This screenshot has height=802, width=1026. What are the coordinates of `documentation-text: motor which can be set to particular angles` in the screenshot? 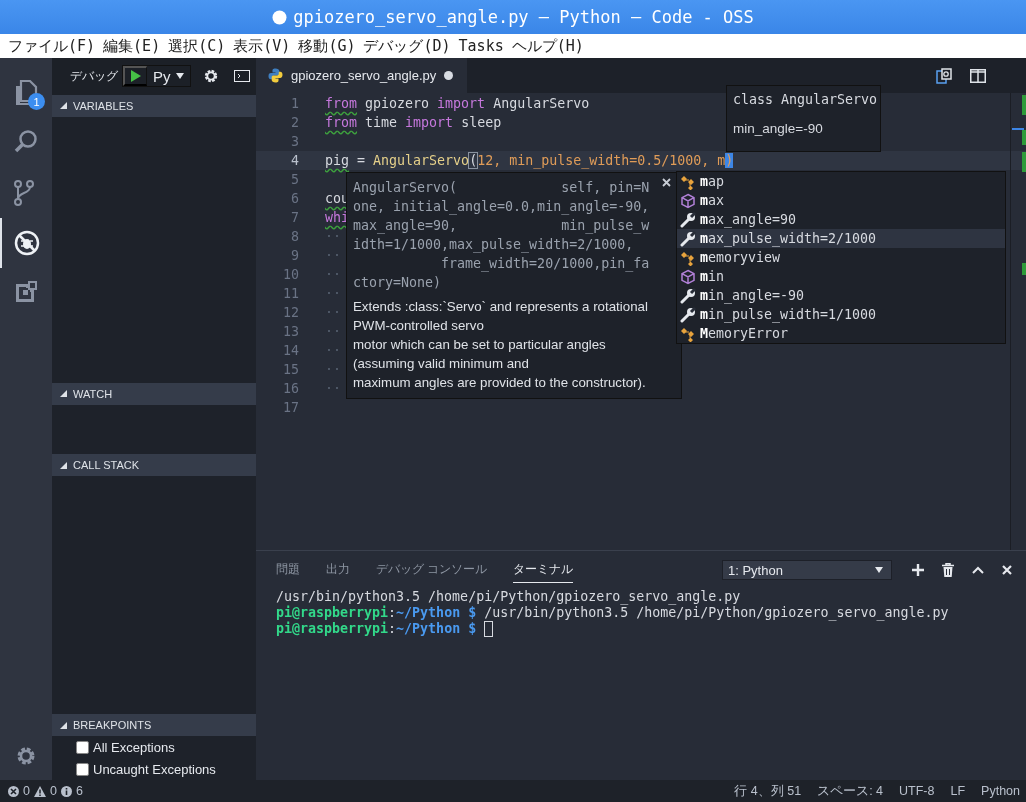 It's located at (480, 345).